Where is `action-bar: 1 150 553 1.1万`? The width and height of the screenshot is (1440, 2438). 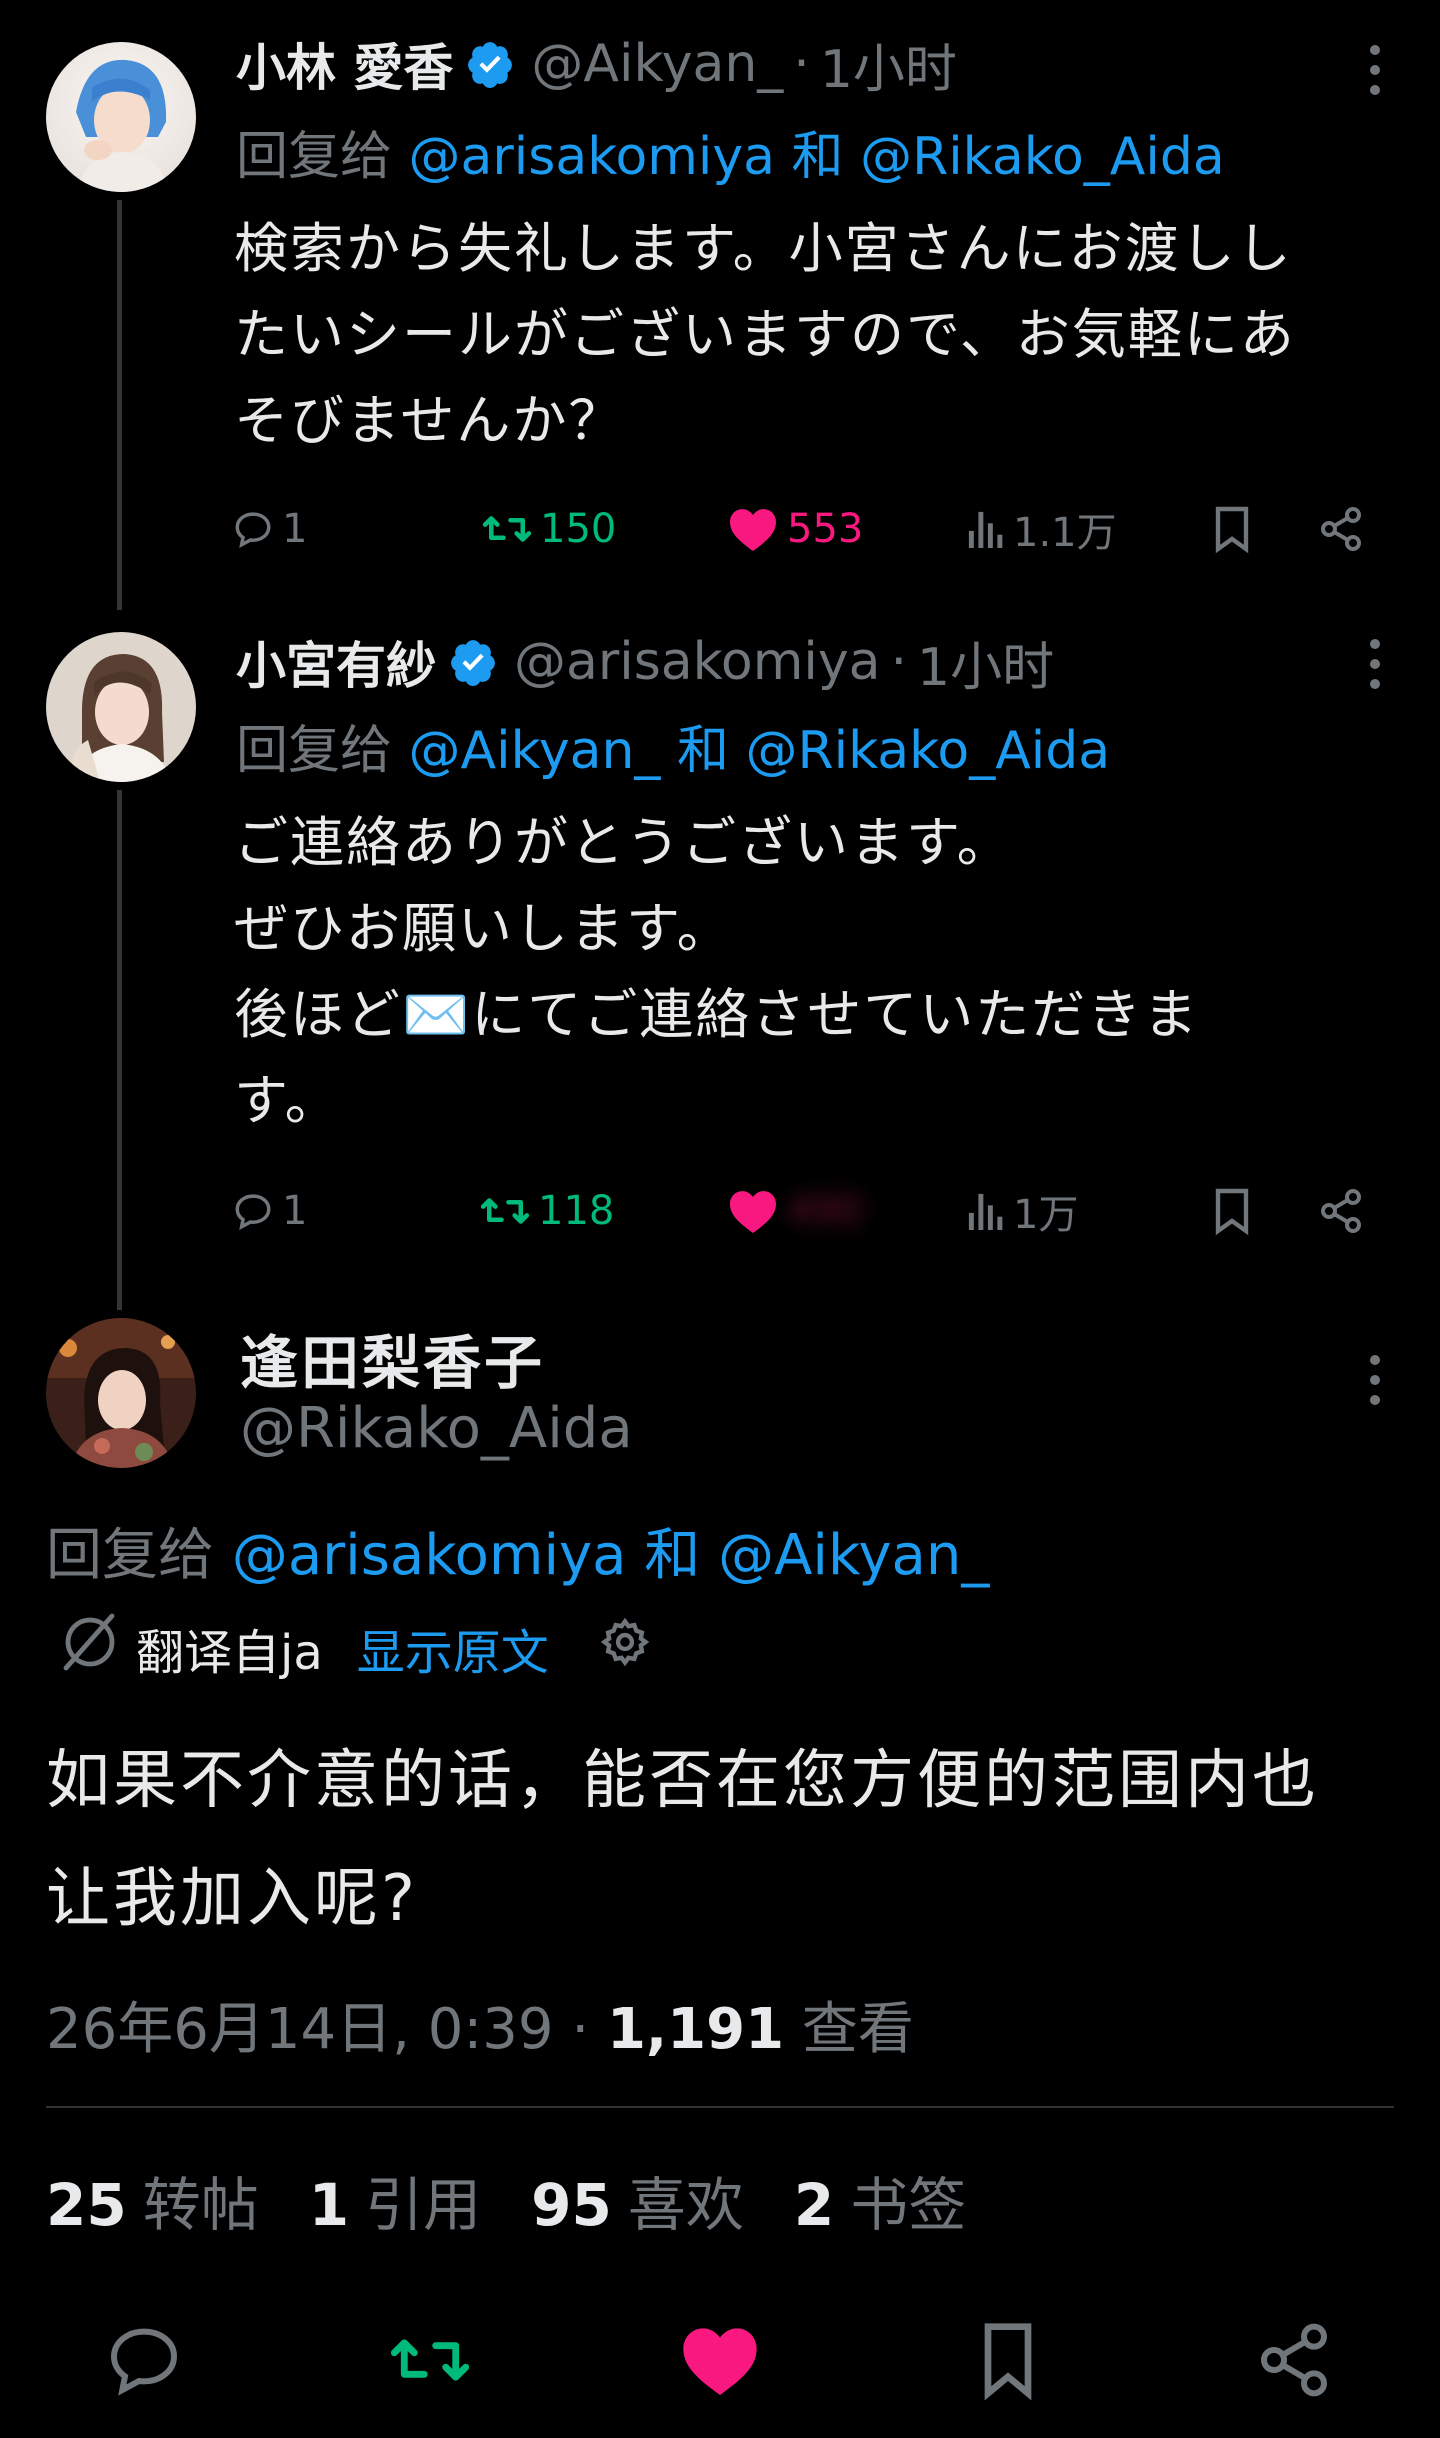 action-bar: 1 150 553 1.1万 is located at coordinates (807, 529).